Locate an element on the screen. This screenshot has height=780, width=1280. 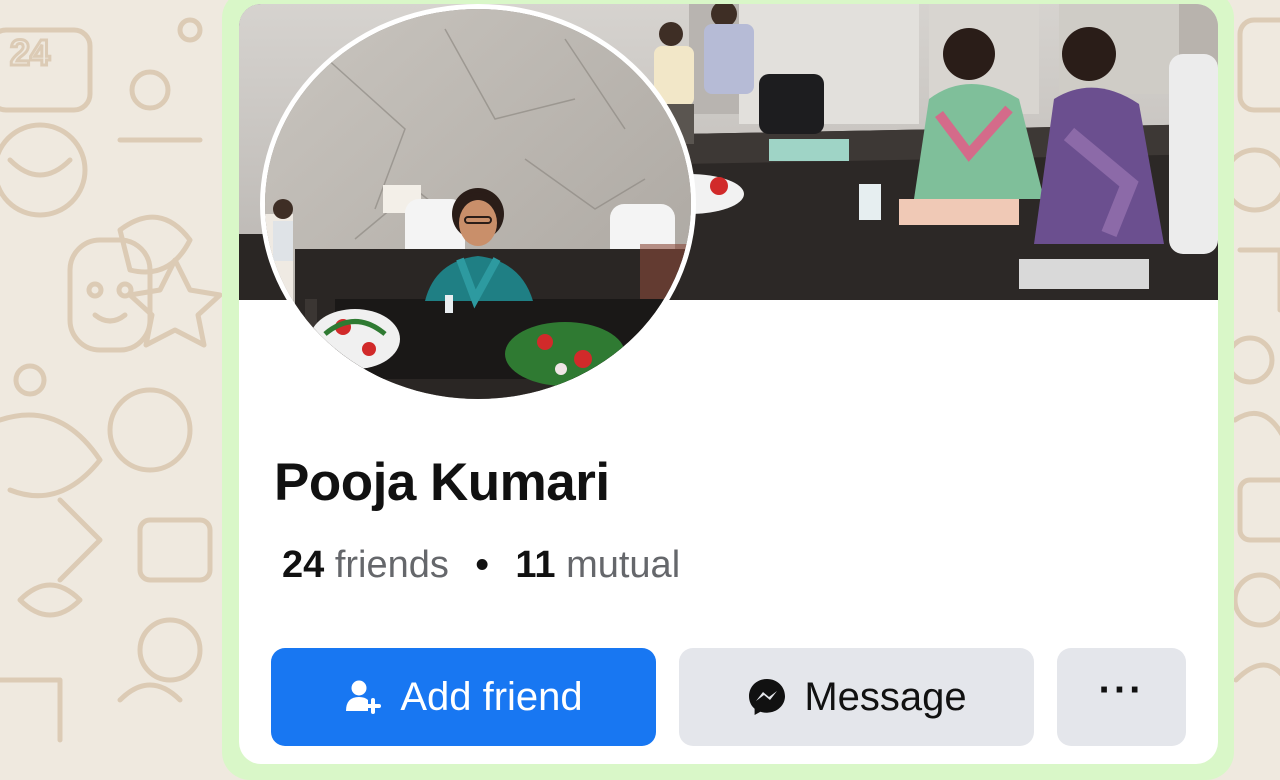
messenger-icon is located at coordinates (767, 697).